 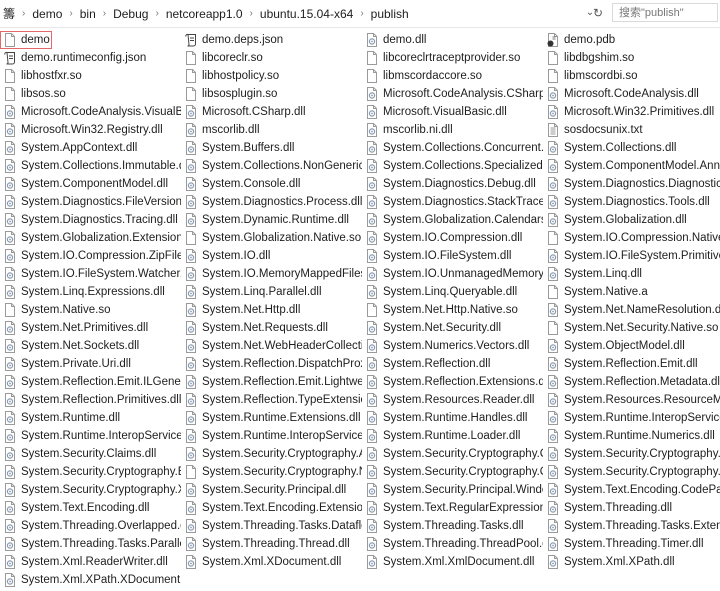 What do you see at coordinates (271, 310) in the screenshot?
I see `file-item: System.Net.Http.dll` at bounding box center [271, 310].